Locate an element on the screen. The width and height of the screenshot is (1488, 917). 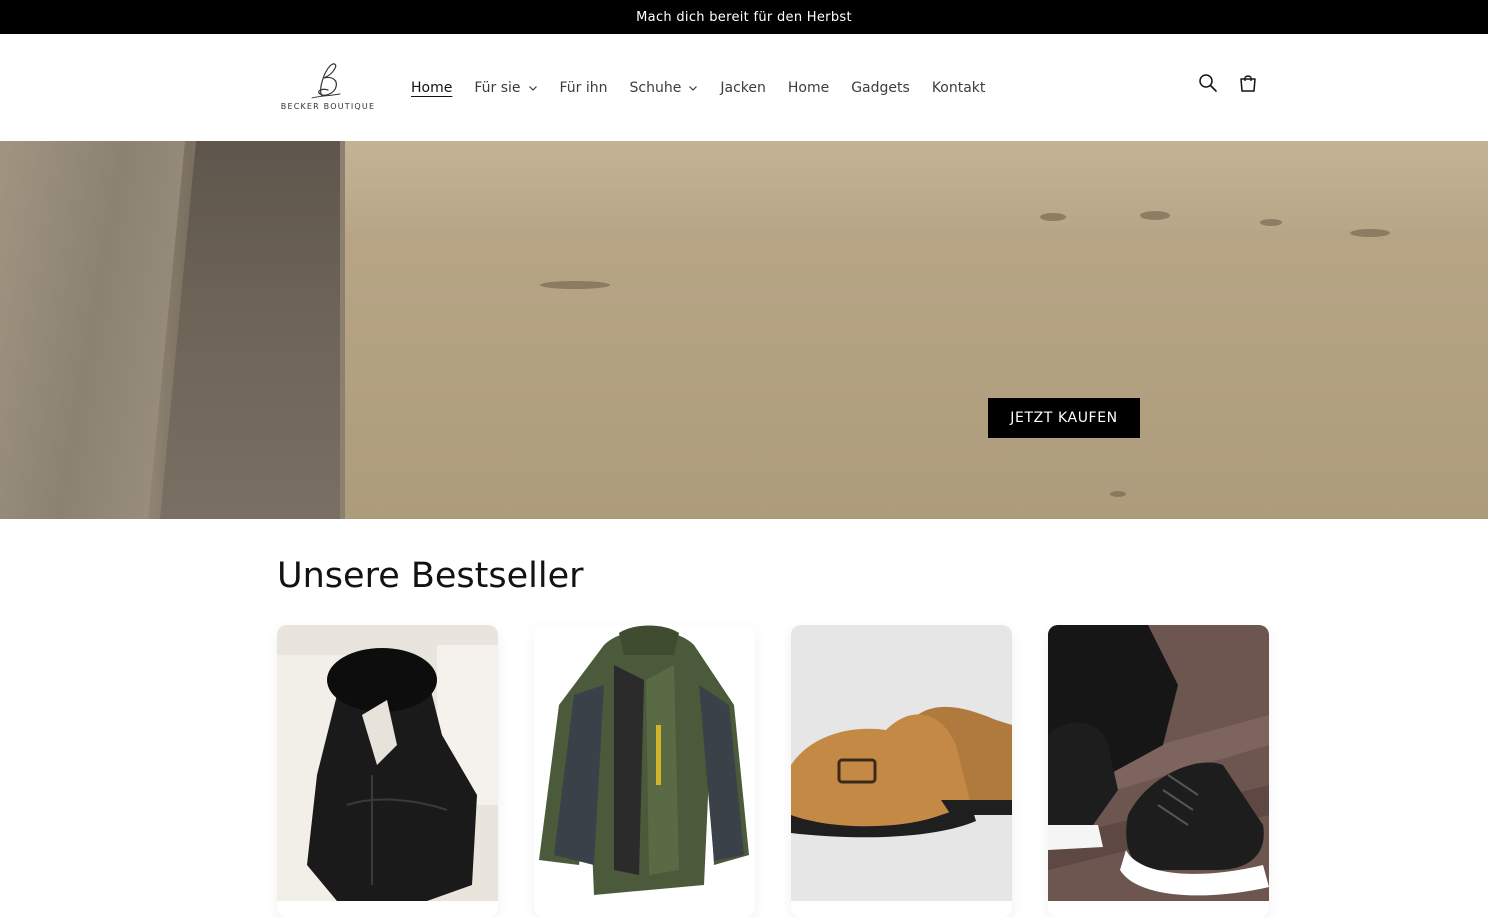
bestsellers-title: Unsere Bestseller is located at coordinates (430, 576).